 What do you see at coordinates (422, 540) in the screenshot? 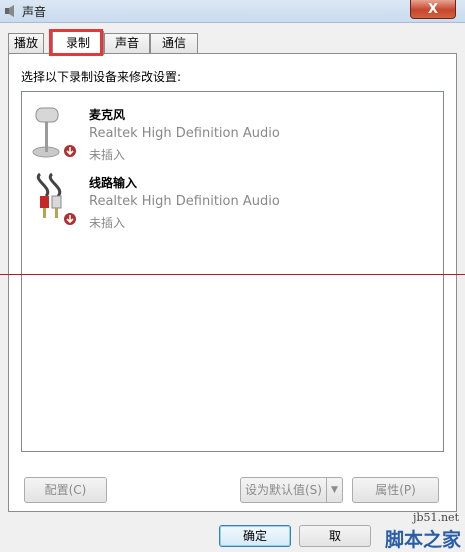
I see `watermark-name: 脚本之家` at bounding box center [422, 540].